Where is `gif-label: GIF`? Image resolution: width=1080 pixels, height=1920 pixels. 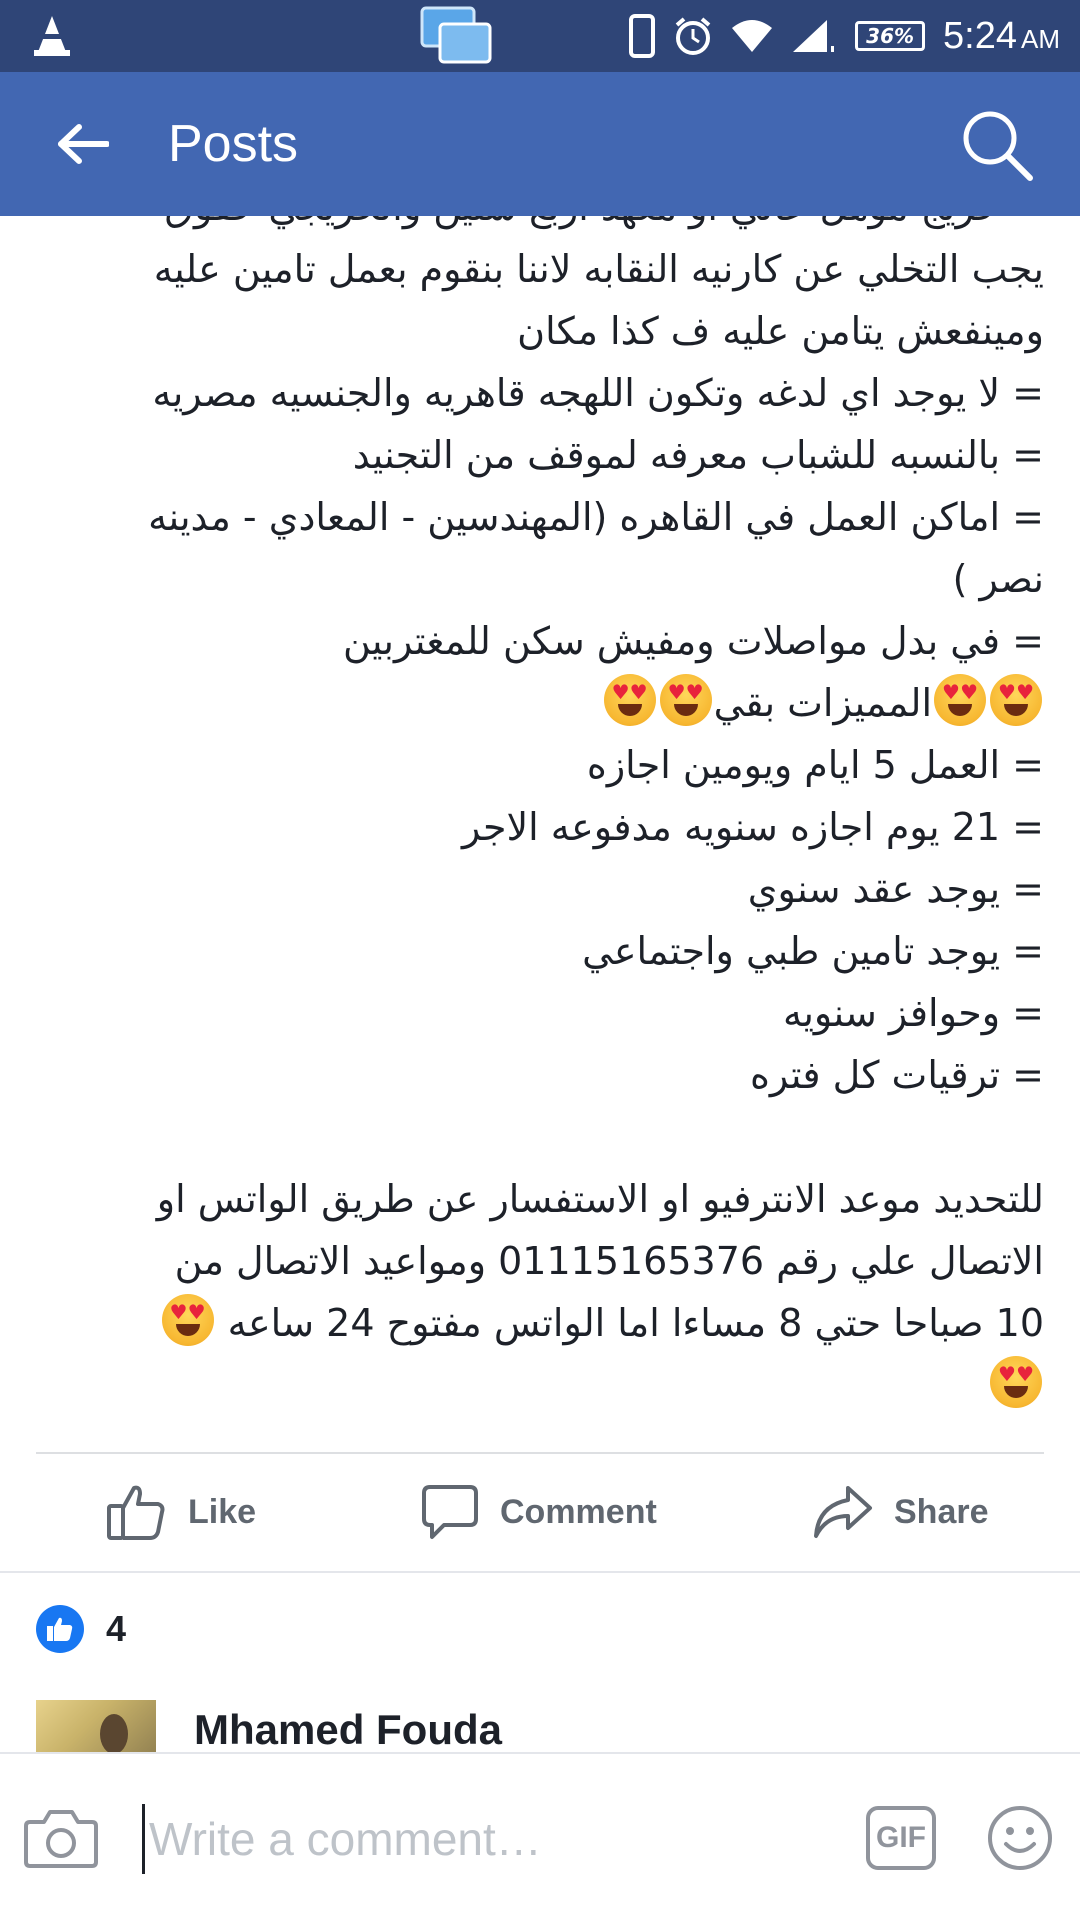 gif-label: GIF is located at coordinates (901, 1837).